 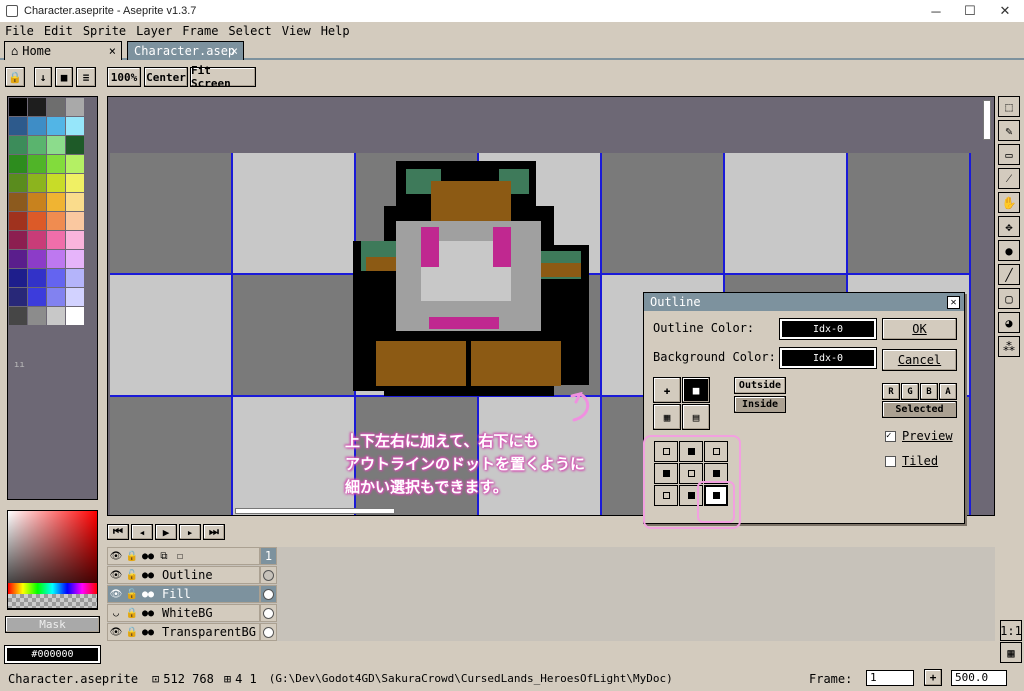 What do you see at coordinates (933, 677) in the screenshot?
I see `add-frame-icon: +` at bounding box center [933, 677].